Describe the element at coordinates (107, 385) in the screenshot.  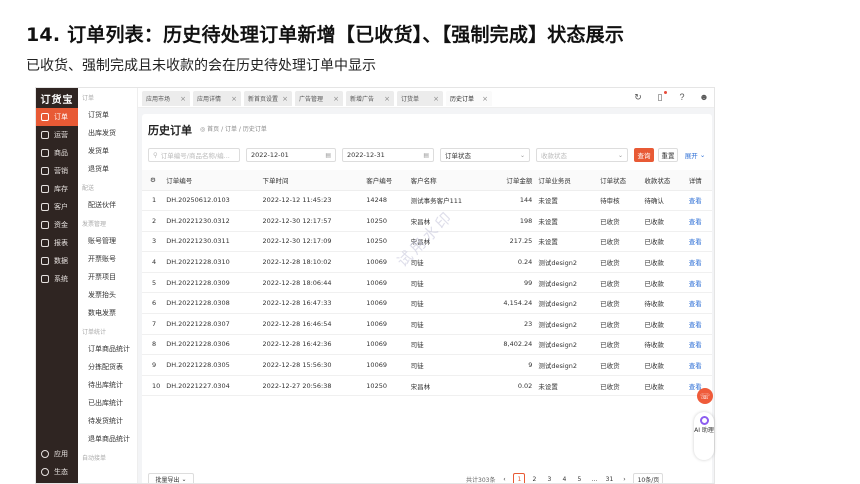
I see `subnav-item: 待出库统计` at that location.